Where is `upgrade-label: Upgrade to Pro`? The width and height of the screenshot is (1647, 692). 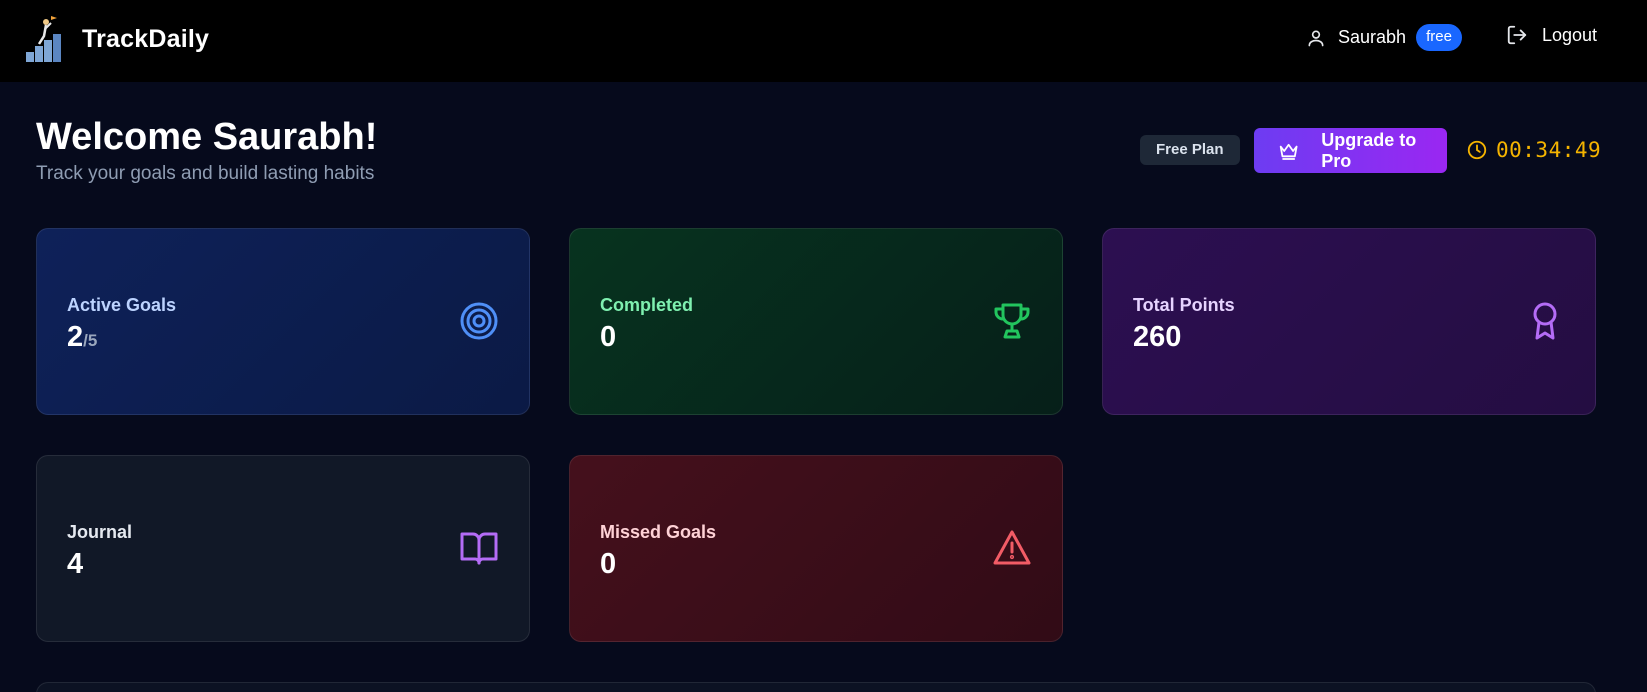
upgrade-label: Upgrade to Pro is located at coordinates (1369, 150).